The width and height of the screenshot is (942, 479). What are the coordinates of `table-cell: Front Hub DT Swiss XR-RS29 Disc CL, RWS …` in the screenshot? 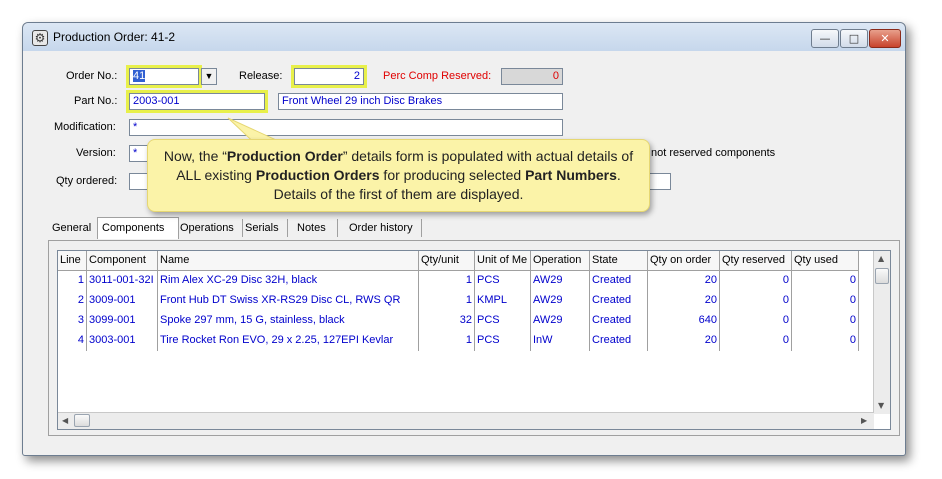 It's located at (288, 301).